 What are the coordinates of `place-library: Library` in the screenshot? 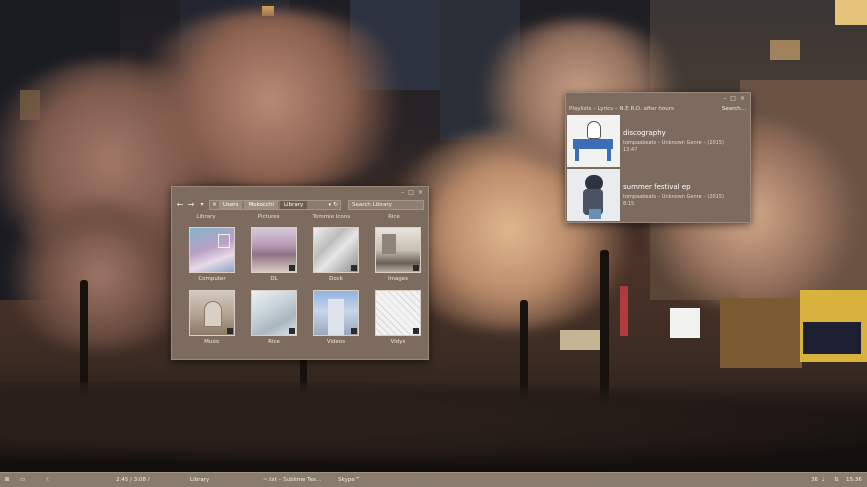 It's located at (206, 217).